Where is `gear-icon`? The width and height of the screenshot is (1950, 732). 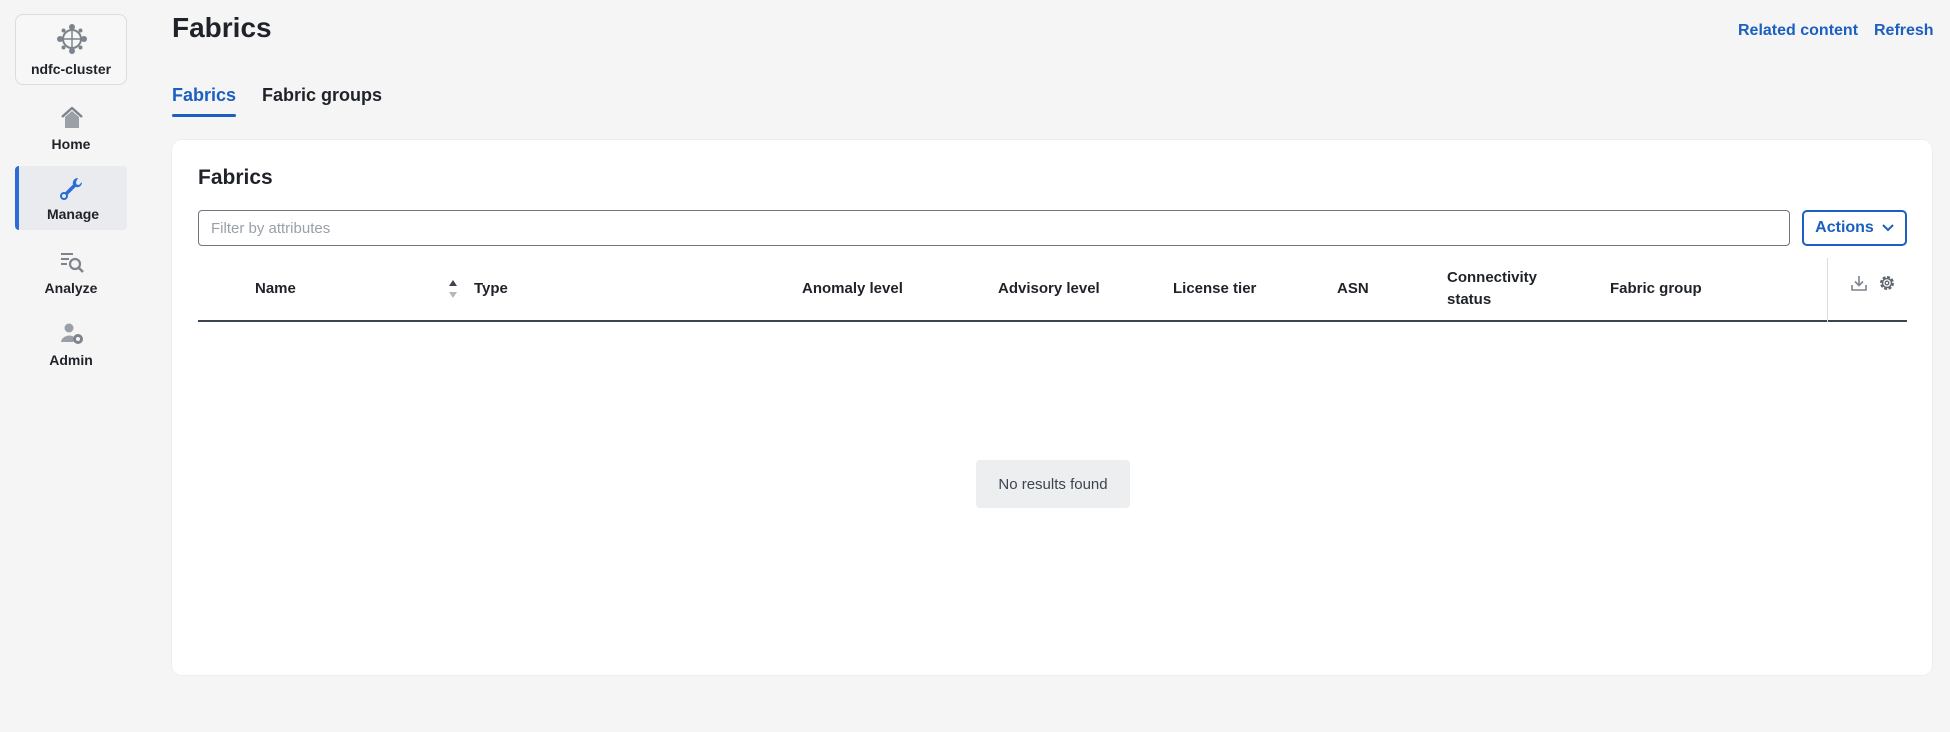
gear-icon is located at coordinates (1887, 283).